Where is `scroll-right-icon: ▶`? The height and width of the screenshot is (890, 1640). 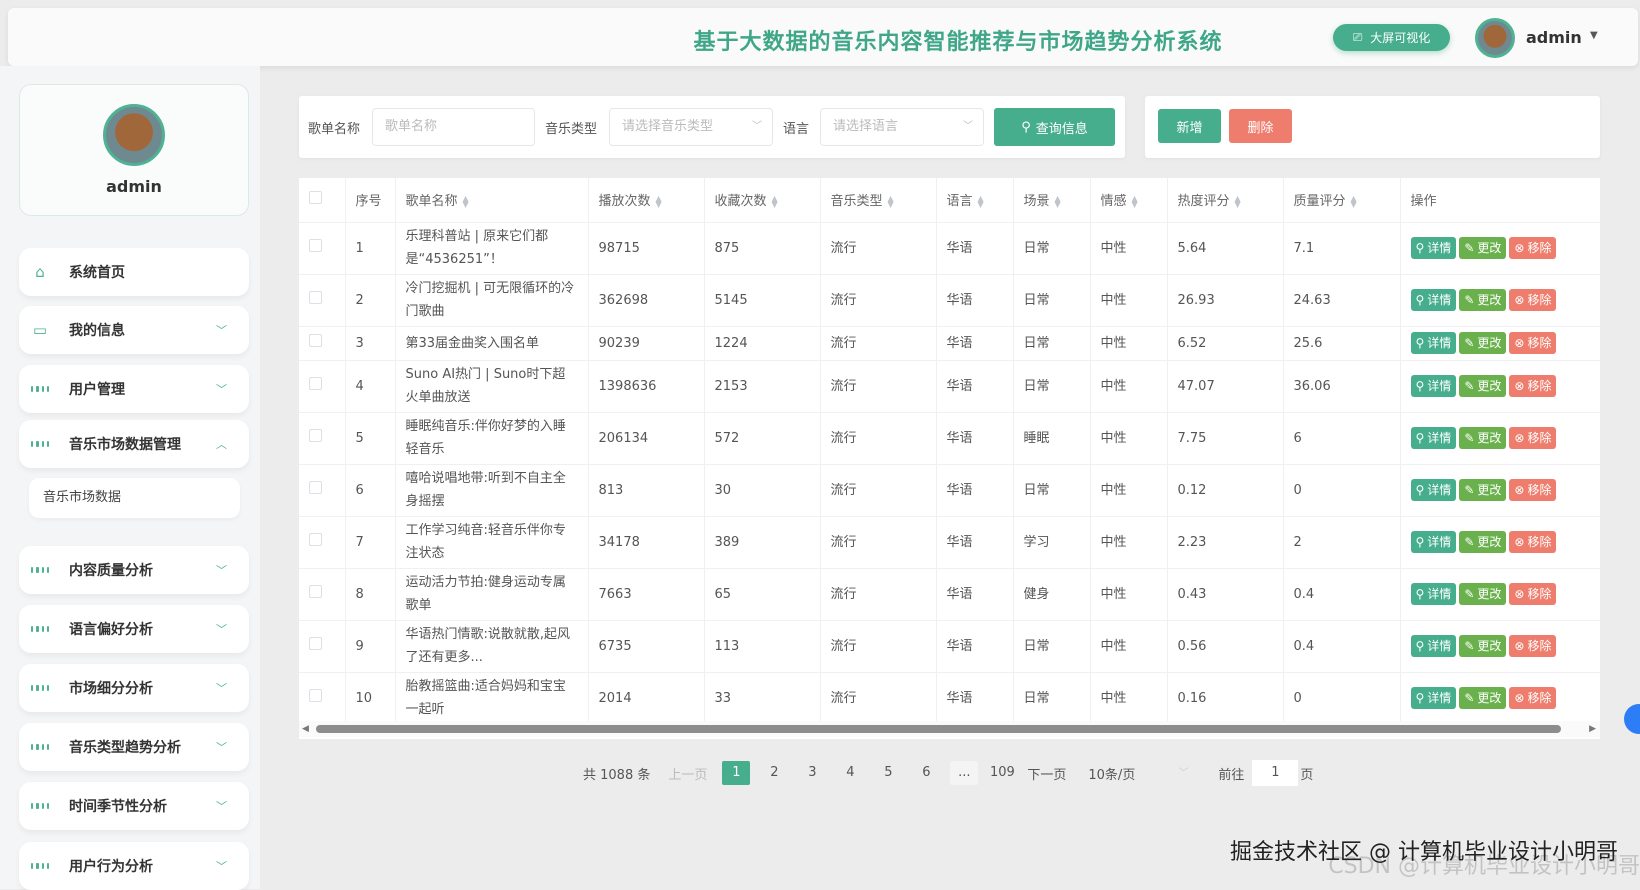 scroll-right-icon: ▶ is located at coordinates (1592, 729).